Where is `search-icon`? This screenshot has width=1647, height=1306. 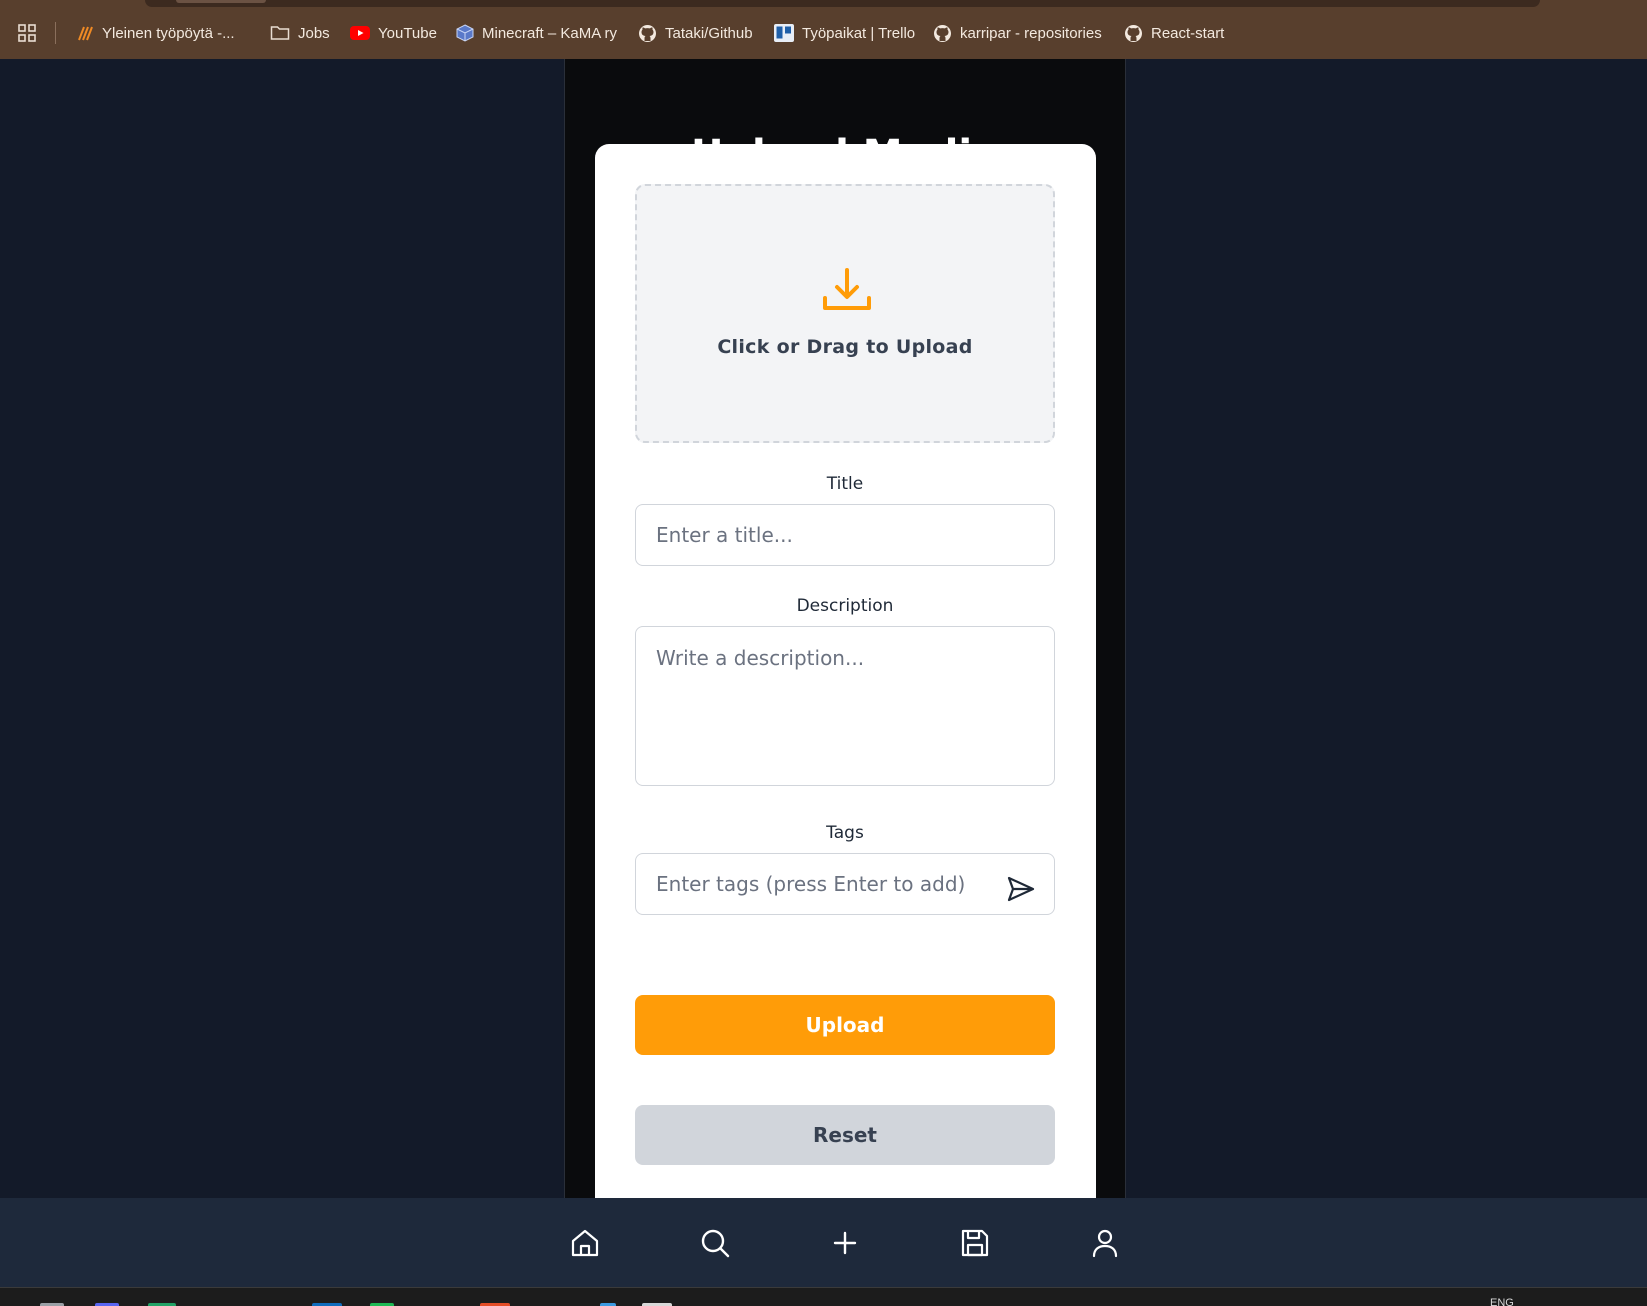 search-icon is located at coordinates (715, 1243).